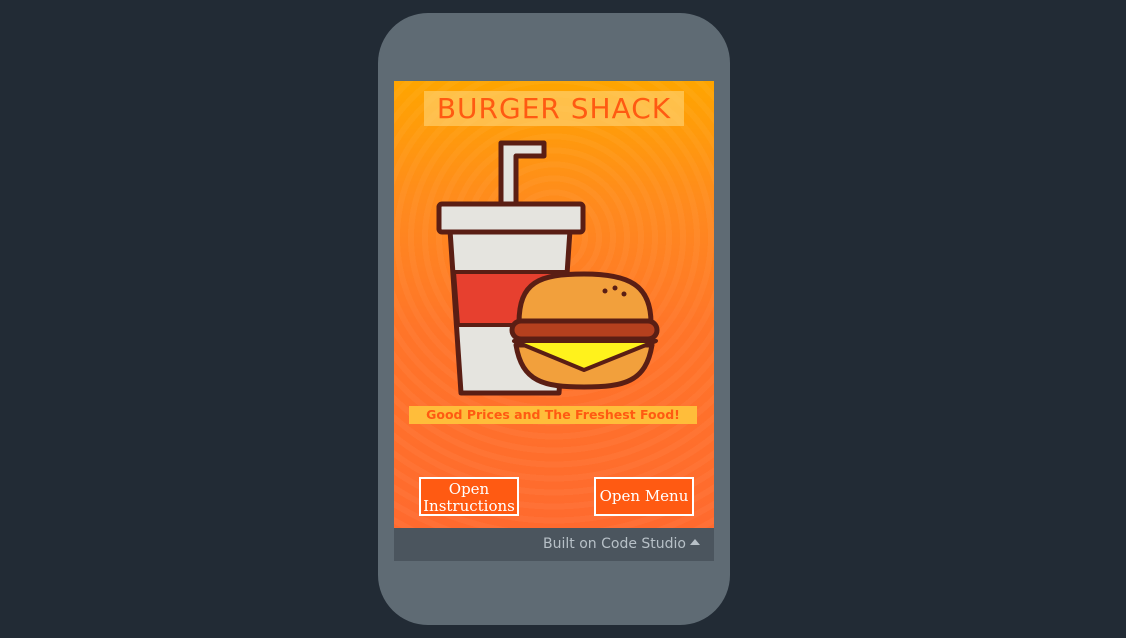 The width and height of the screenshot is (1126, 638). What do you see at coordinates (695, 542) in the screenshot?
I see `caret-up-icon` at bounding box center [695, 542].